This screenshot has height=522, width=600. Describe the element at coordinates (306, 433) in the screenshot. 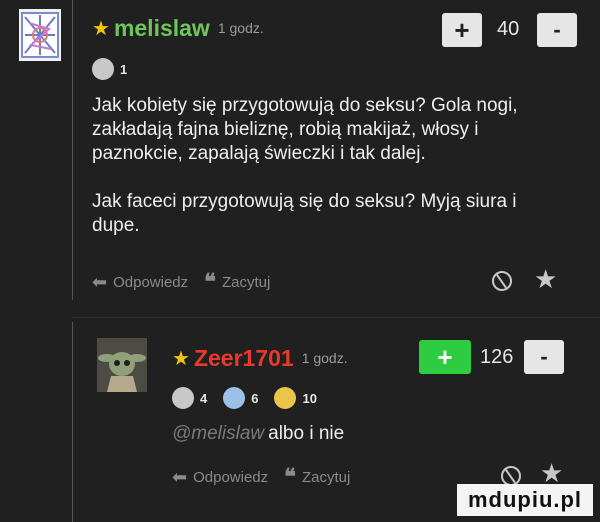

I see `comment-text: albo i nie` at that location.